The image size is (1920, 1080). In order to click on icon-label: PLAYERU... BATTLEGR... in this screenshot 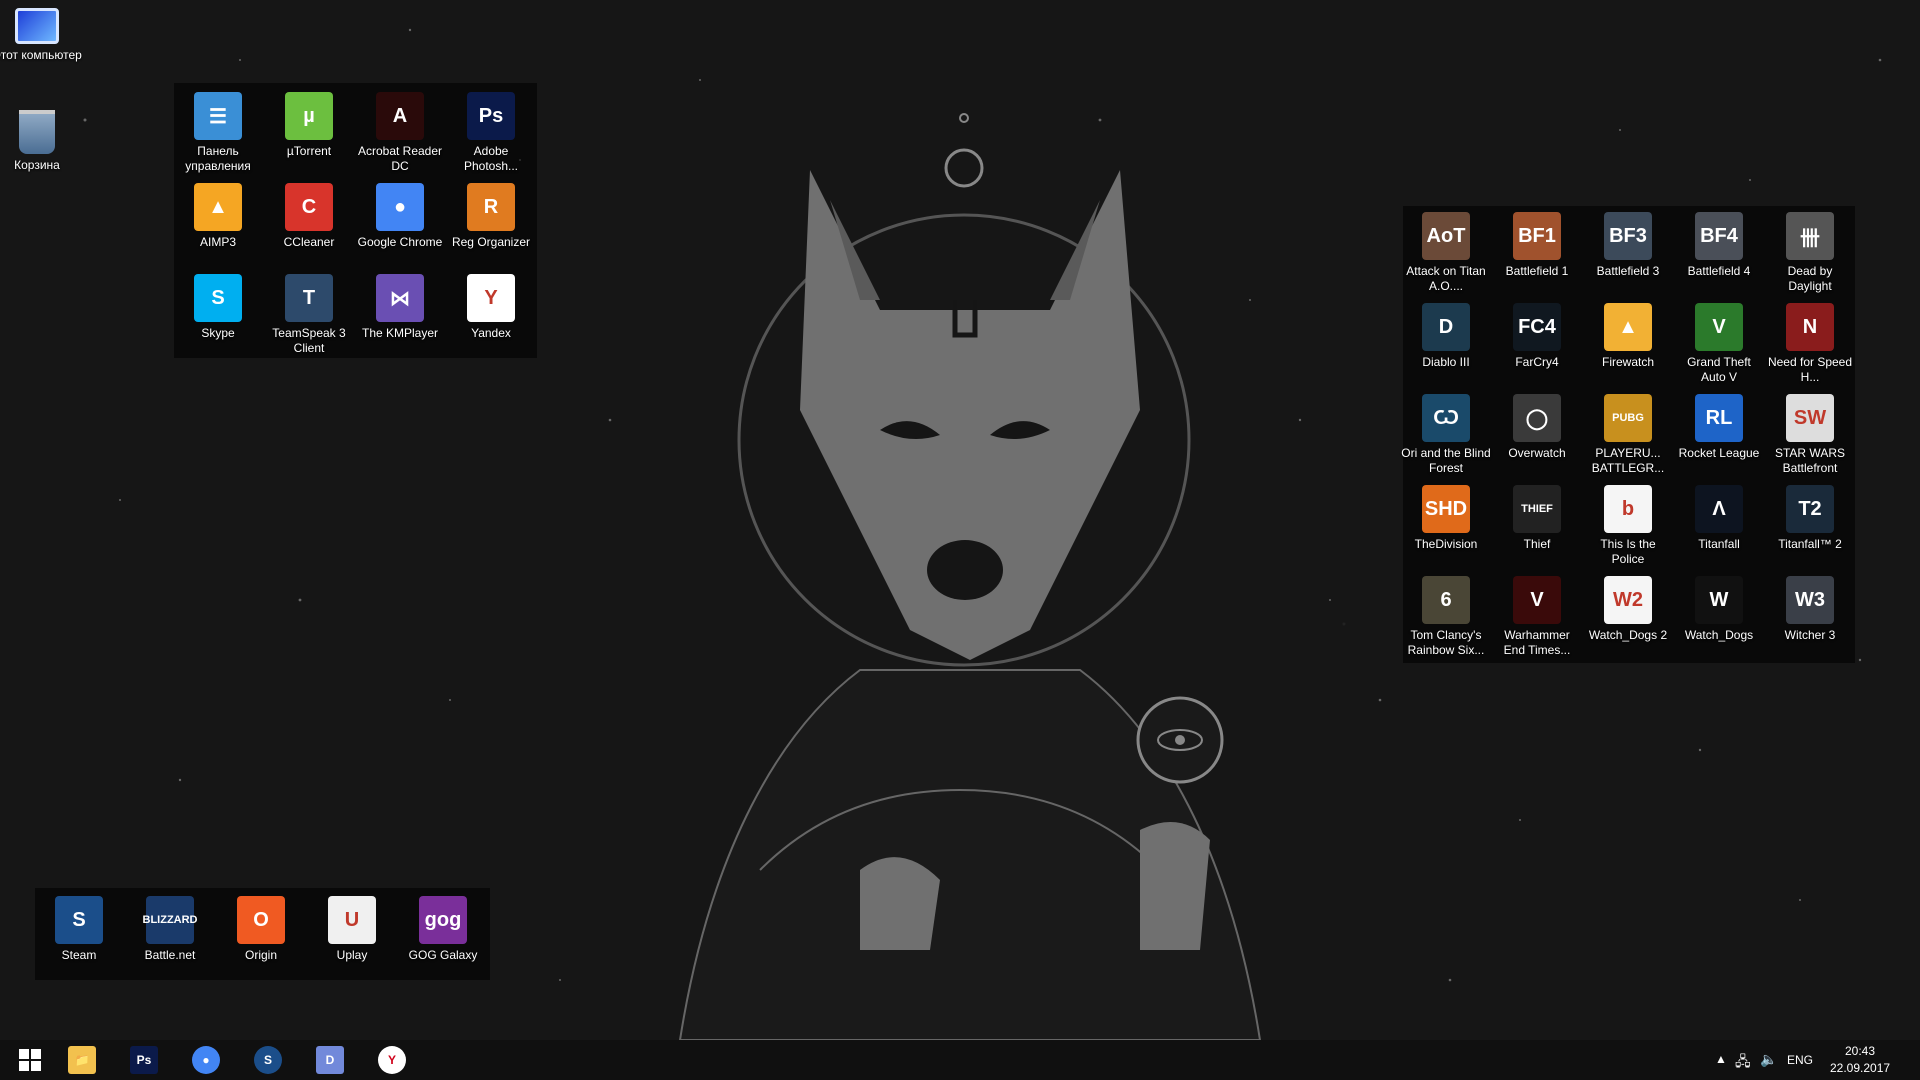, I will do `click(1628, 460)`.